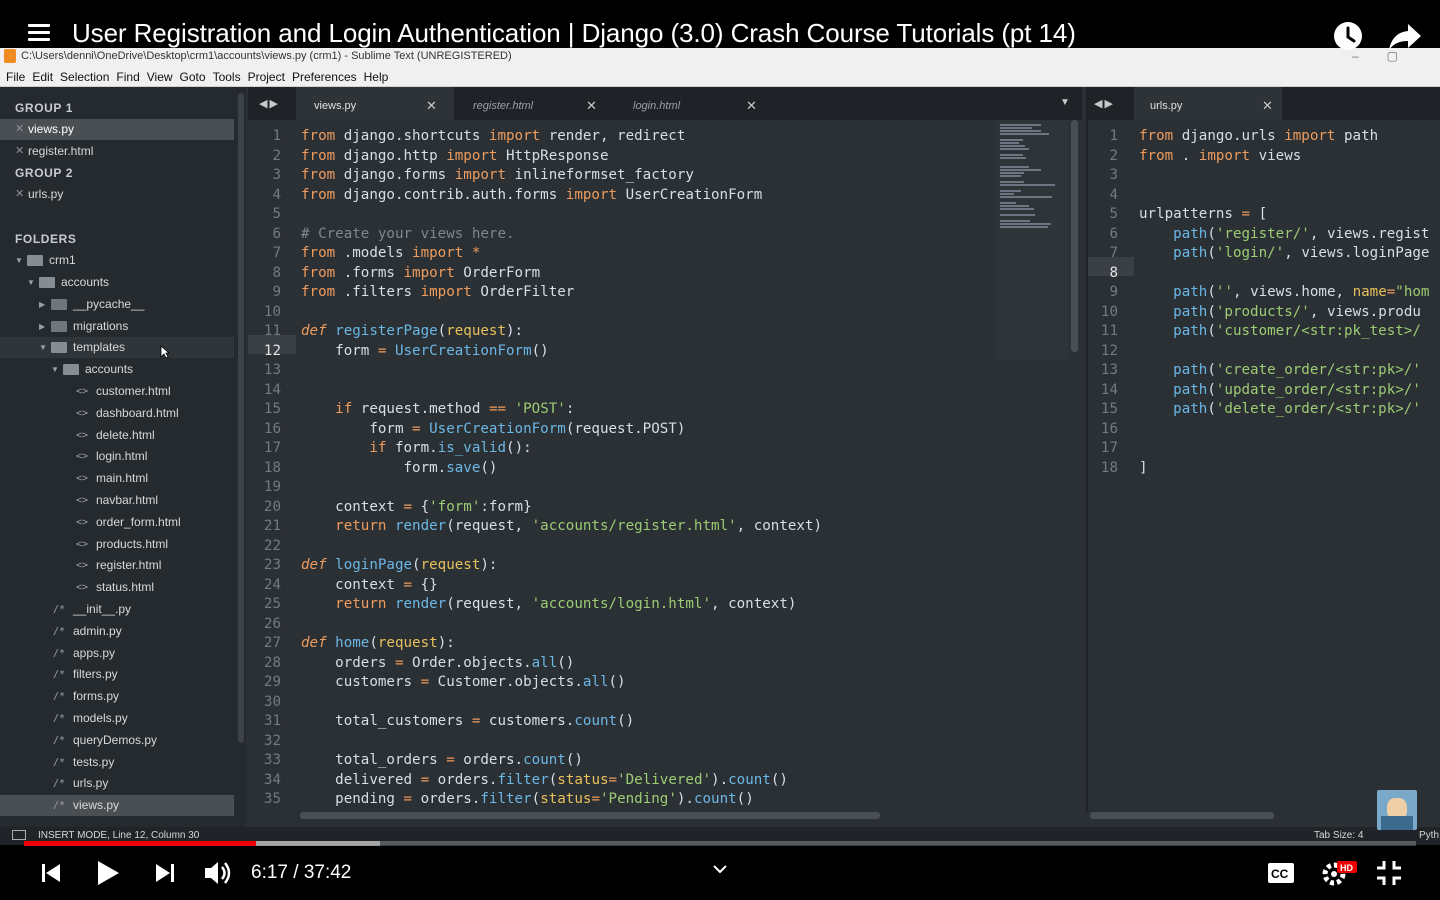  I want to click on line-number: 23, so click(272, 565).